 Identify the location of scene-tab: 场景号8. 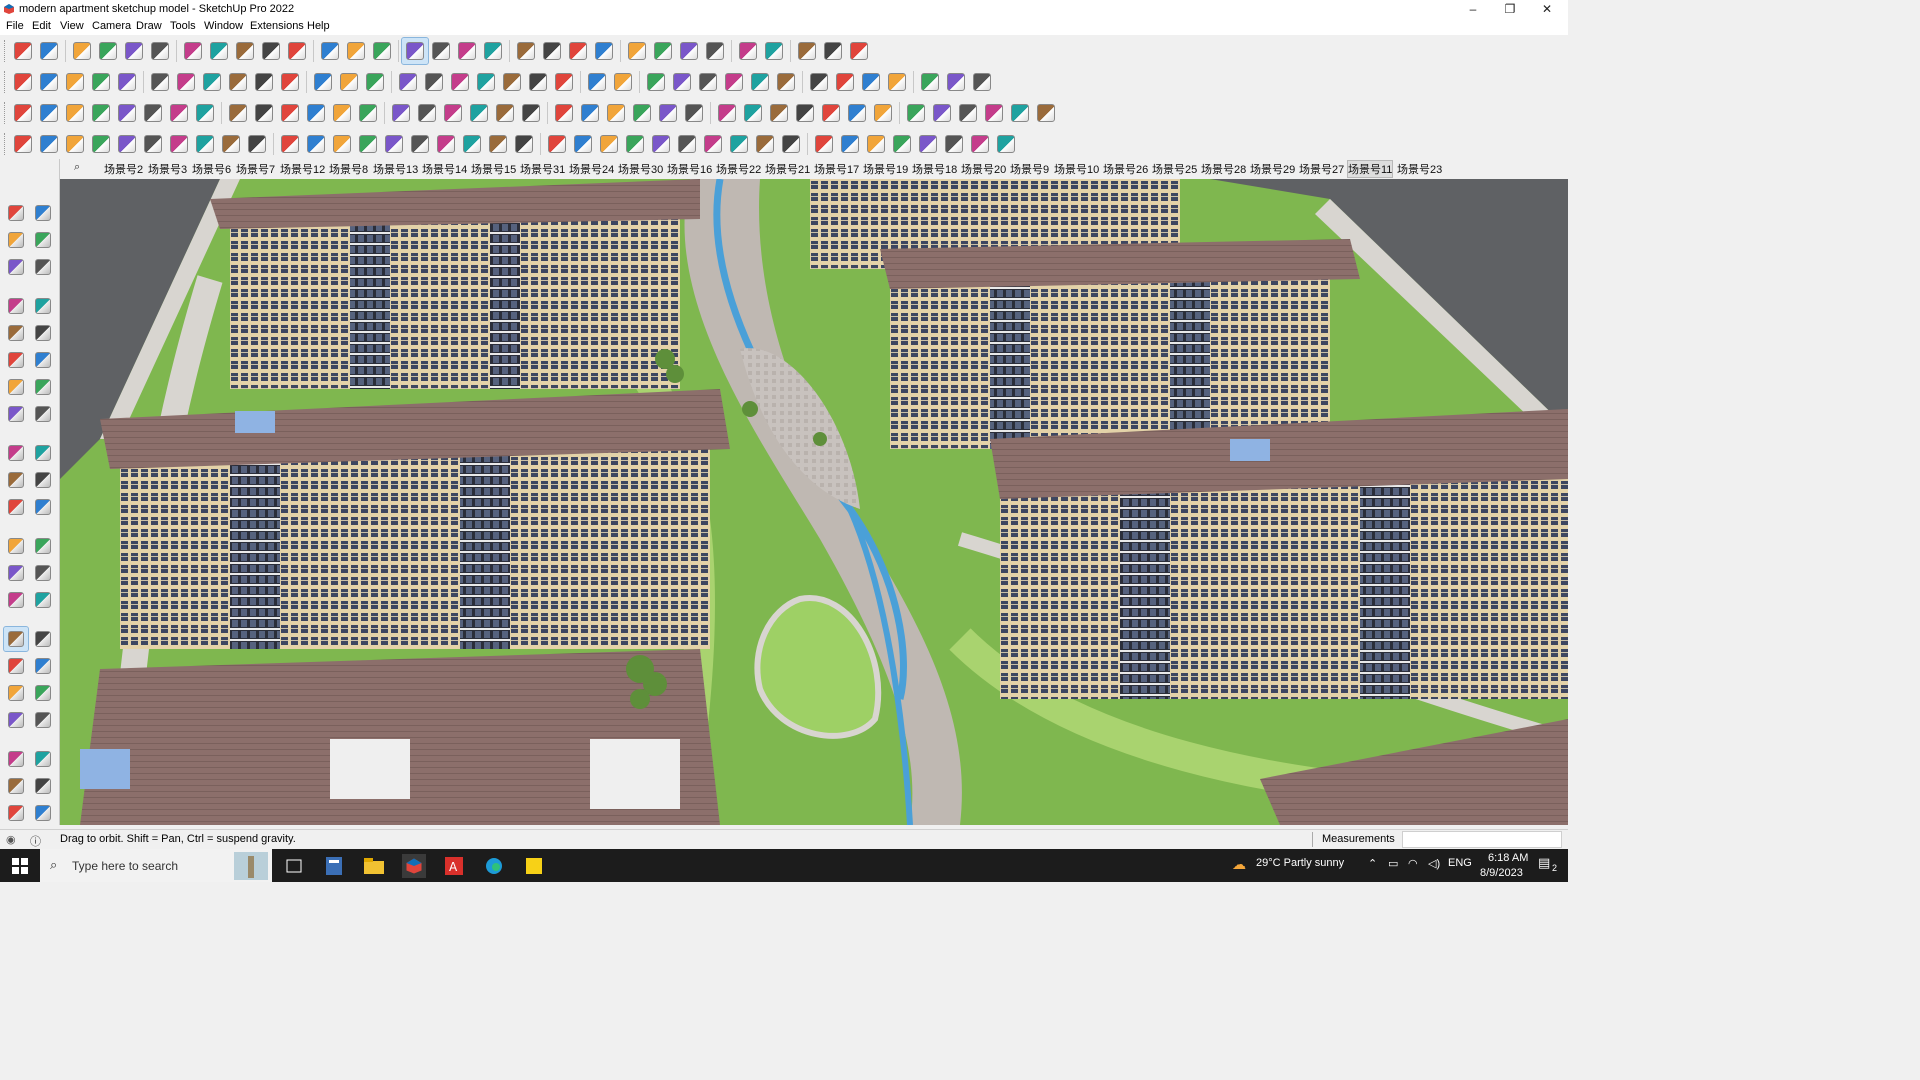
(348, 169).